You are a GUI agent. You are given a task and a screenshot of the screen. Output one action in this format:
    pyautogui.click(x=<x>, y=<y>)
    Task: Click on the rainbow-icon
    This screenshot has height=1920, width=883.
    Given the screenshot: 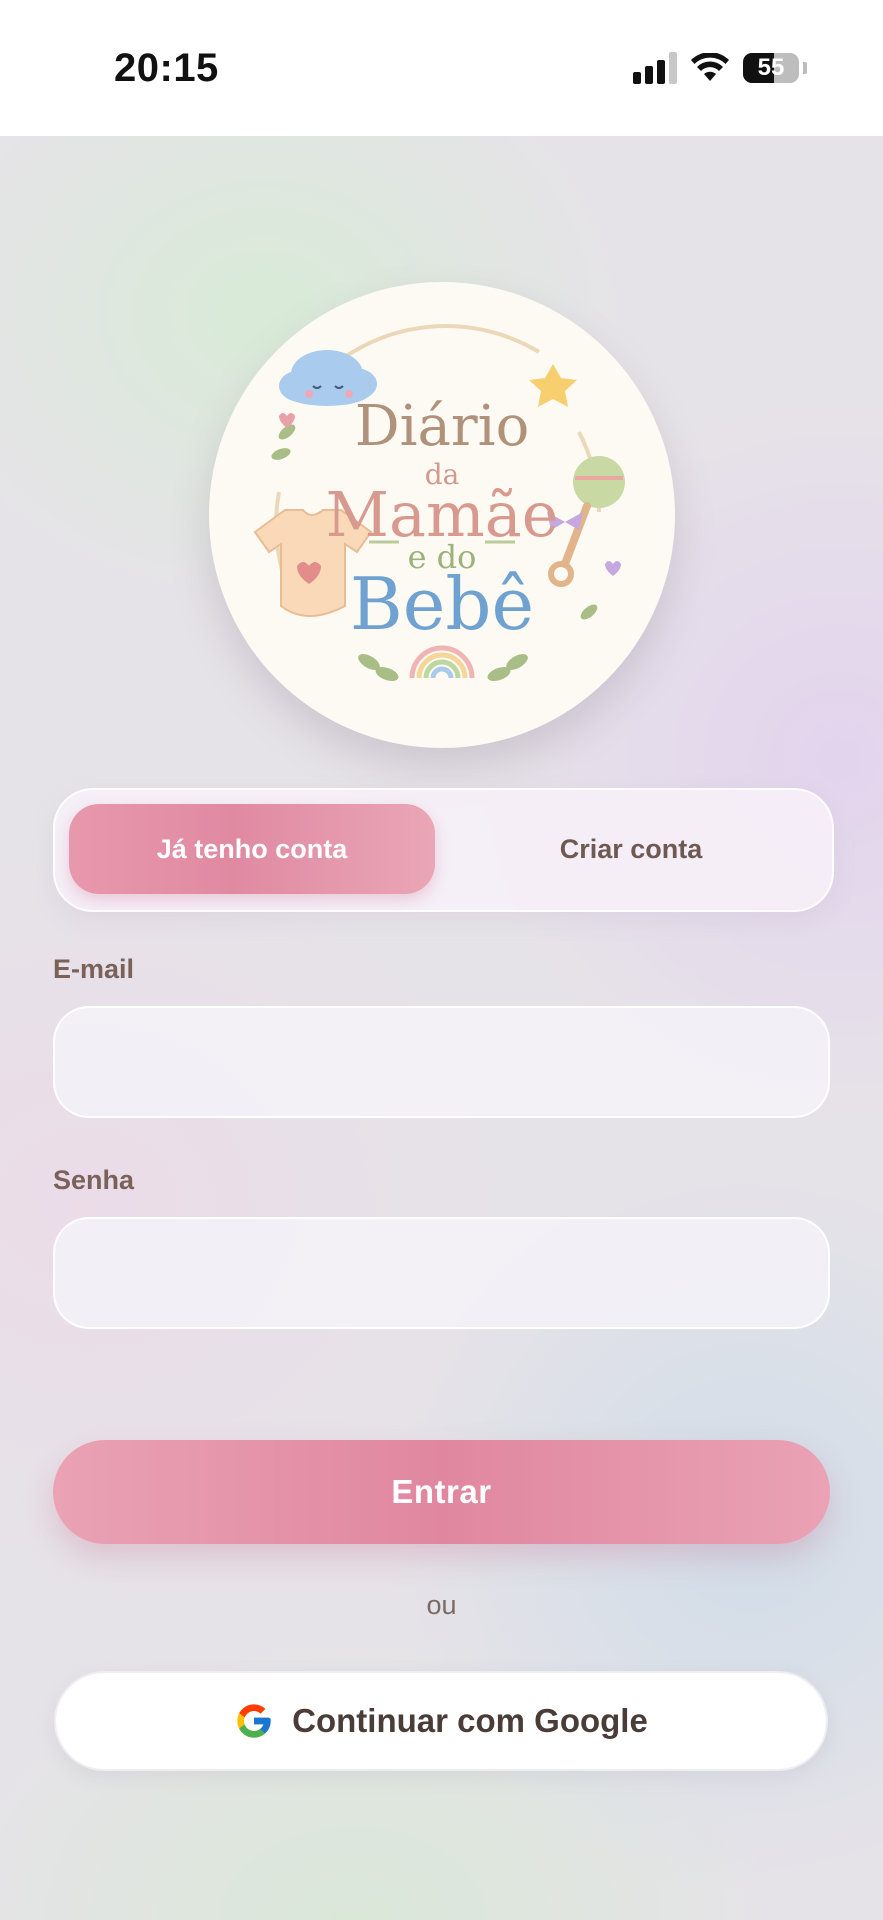 What is the action you would take?
    pyautogui.click(x=442, y=662)
    